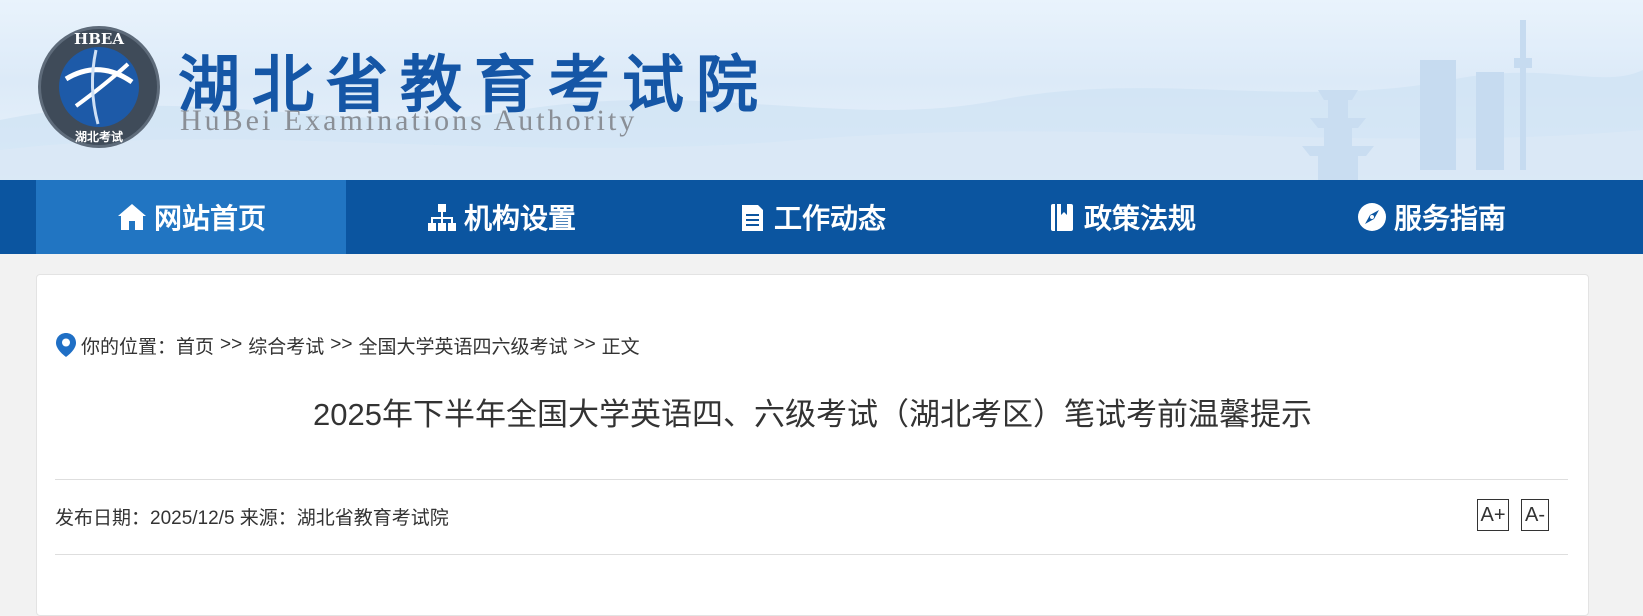 The width and height of the screenshot is (1643, 616). What do you see at coordinates (752, 218) in the screenshot?
I see `document-icon` at bounding box center [752, 218].